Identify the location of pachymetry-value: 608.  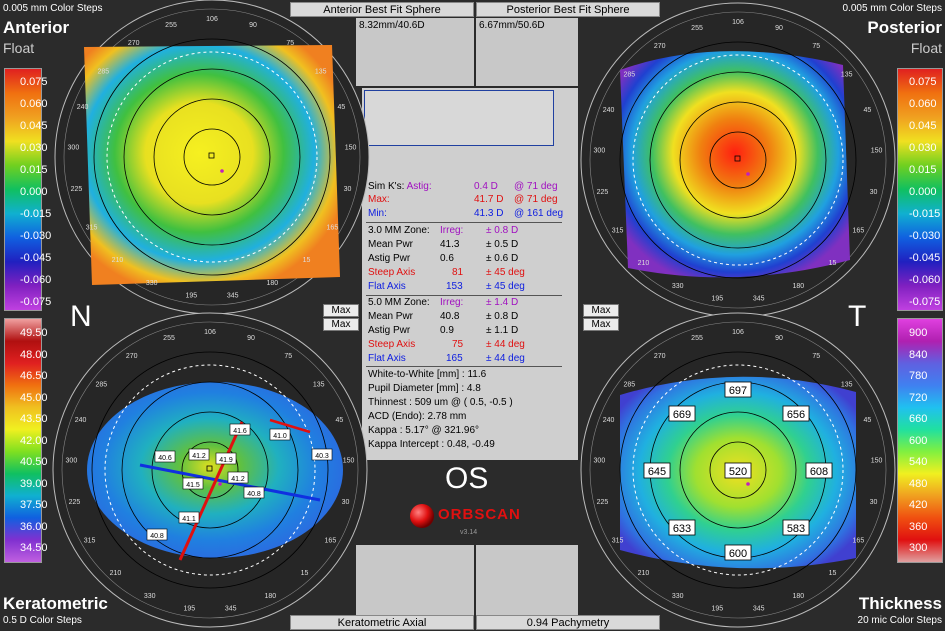
(819, 472).